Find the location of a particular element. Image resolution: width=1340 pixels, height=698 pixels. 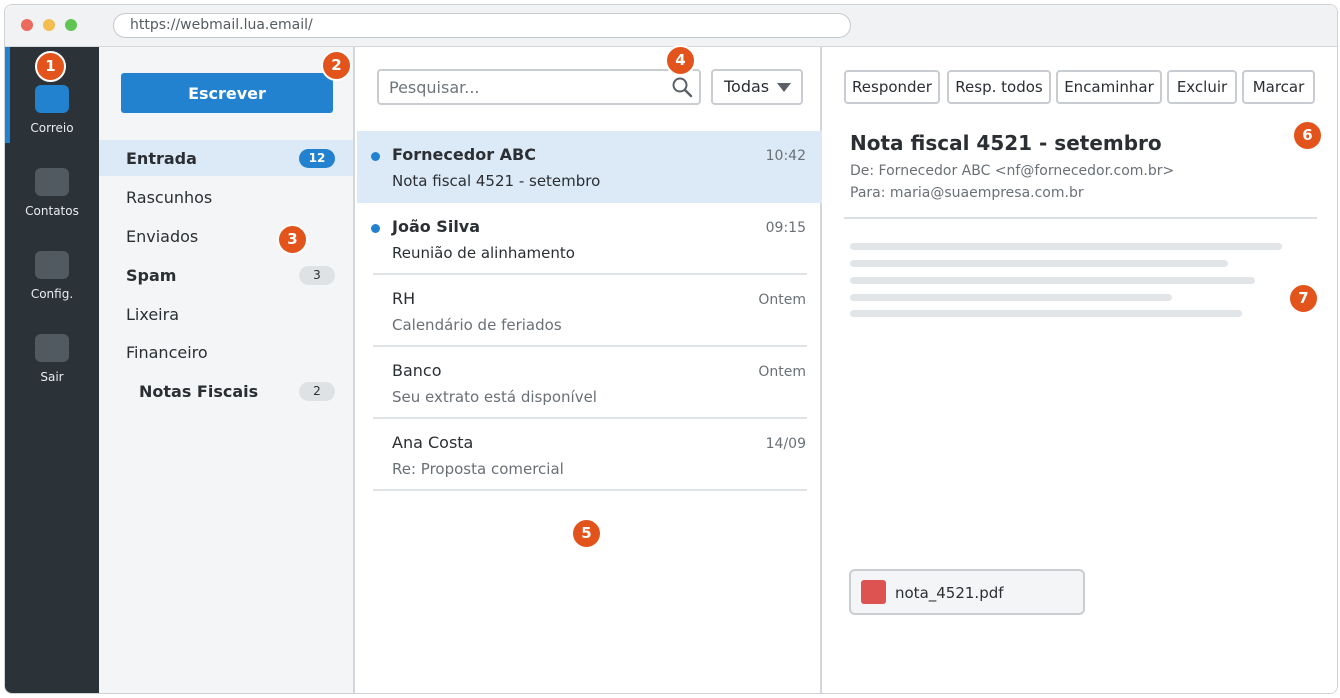

message-subject: Seu extrato está disponível is located at coordinates (494, 397).